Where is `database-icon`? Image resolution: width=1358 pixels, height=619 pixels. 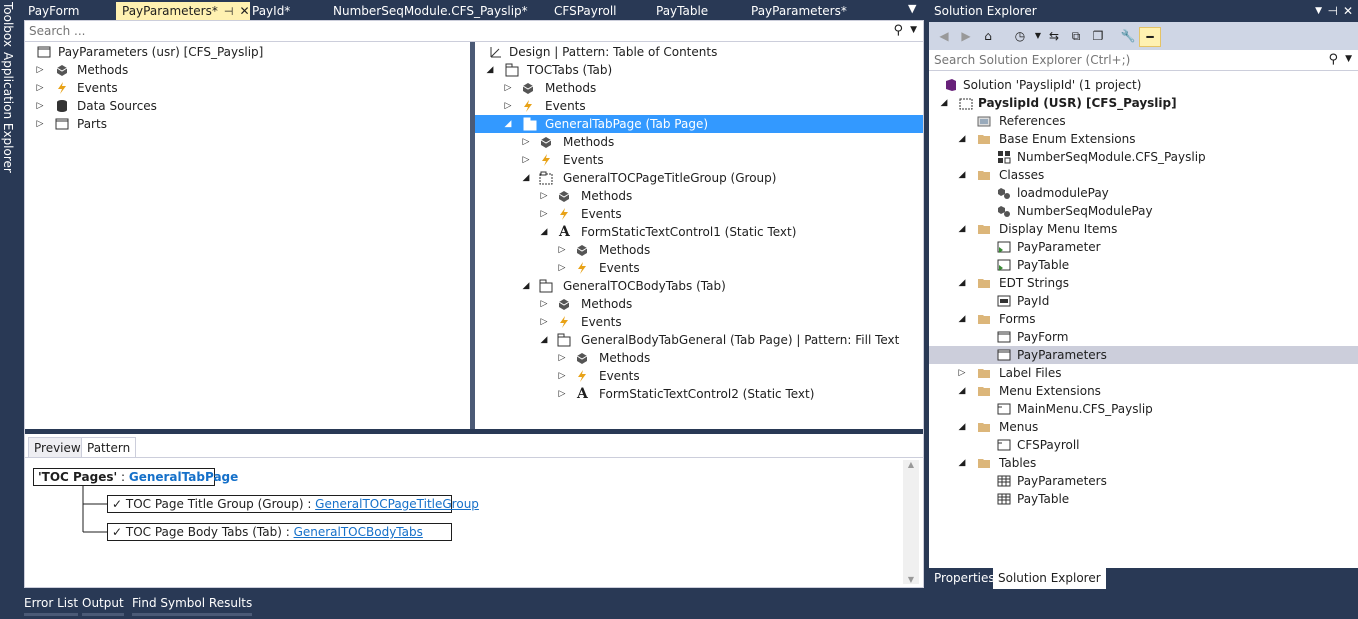 database-icon is located at coordinates (62, 106).